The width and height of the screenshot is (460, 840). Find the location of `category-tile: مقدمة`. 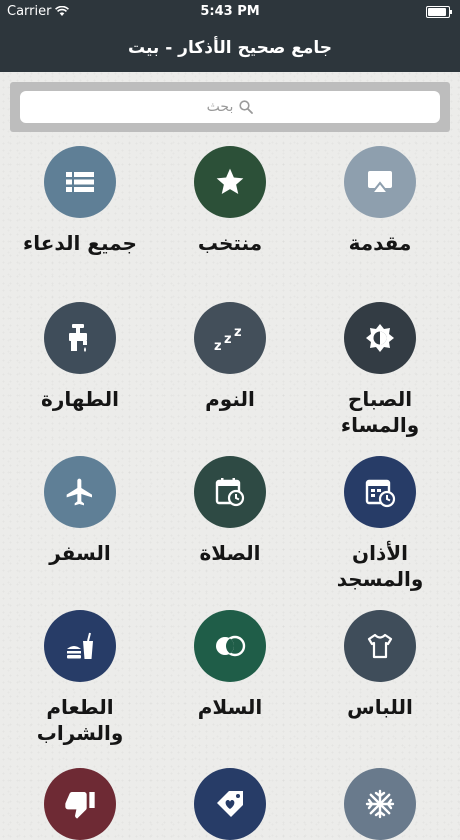

category-tile: مقدمة is located at coordinates (380, 201).